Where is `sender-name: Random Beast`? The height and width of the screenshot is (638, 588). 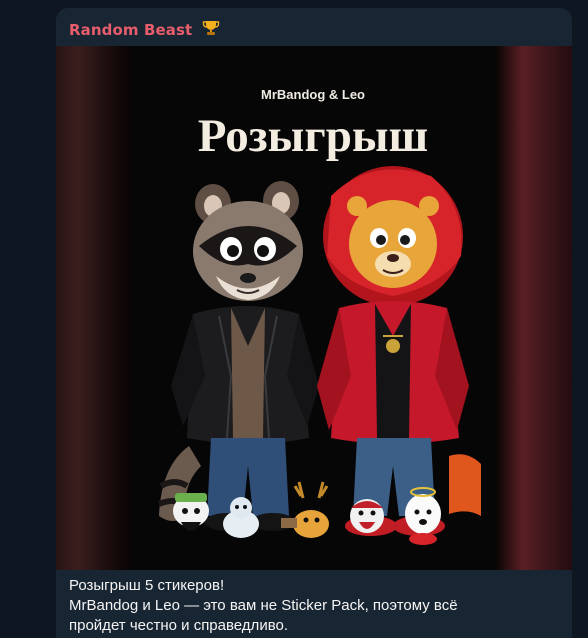
sender-name: Random Beast is located at coordinates (144, 30).